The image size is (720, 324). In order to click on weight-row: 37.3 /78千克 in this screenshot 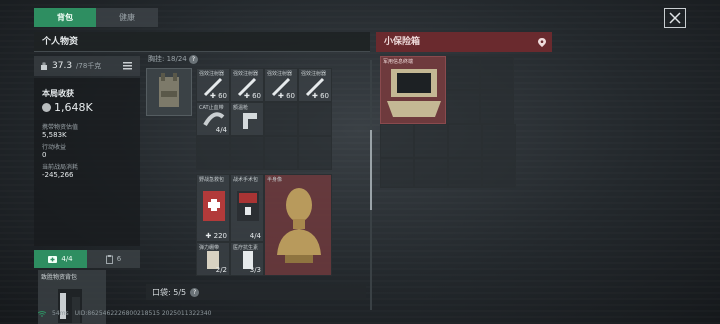, I will do `click(87, 66)`.